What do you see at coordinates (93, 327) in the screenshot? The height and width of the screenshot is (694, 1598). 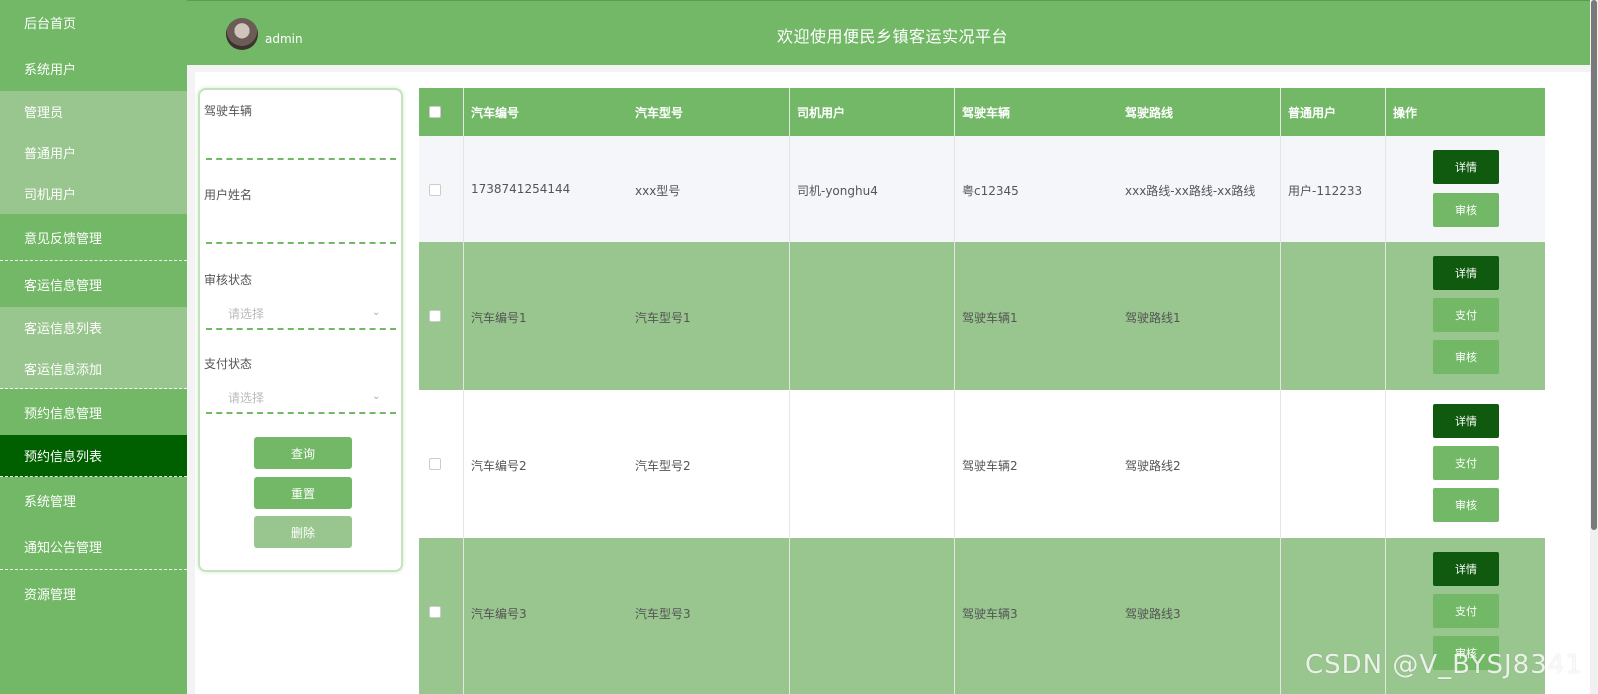 I see `sidebar-item-transport-list: 客运信息列表` at bounding box center [93, 327].